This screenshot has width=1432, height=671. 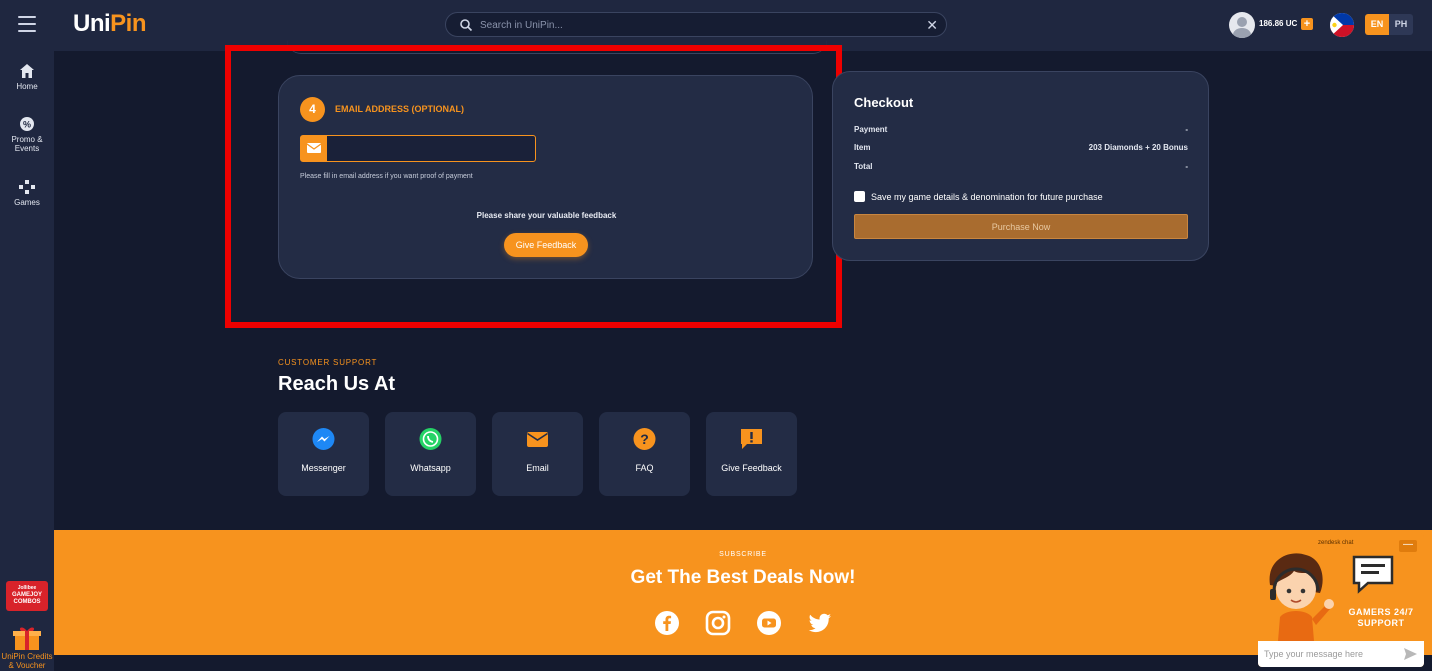 What do you see at coordinates (644, 468) in the screenshot?
I see `support-label: FAQ` at bounding box center [644, 468].